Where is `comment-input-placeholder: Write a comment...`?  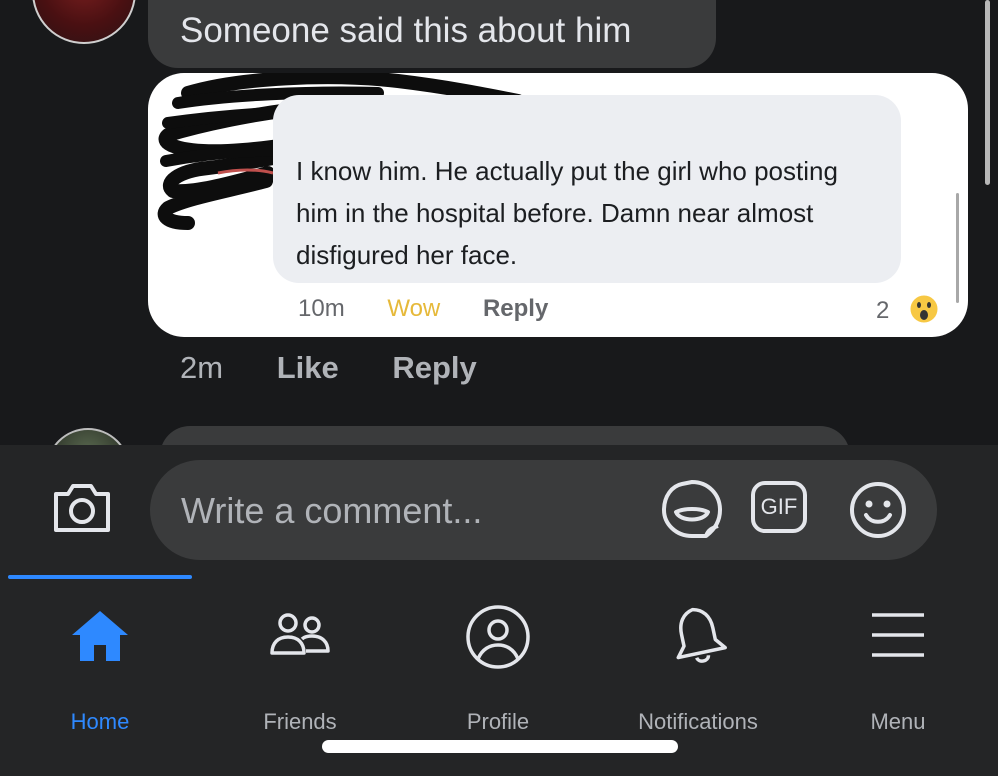 comment-input-placeholder: Write a comment... is located at coordinates (332, 510).